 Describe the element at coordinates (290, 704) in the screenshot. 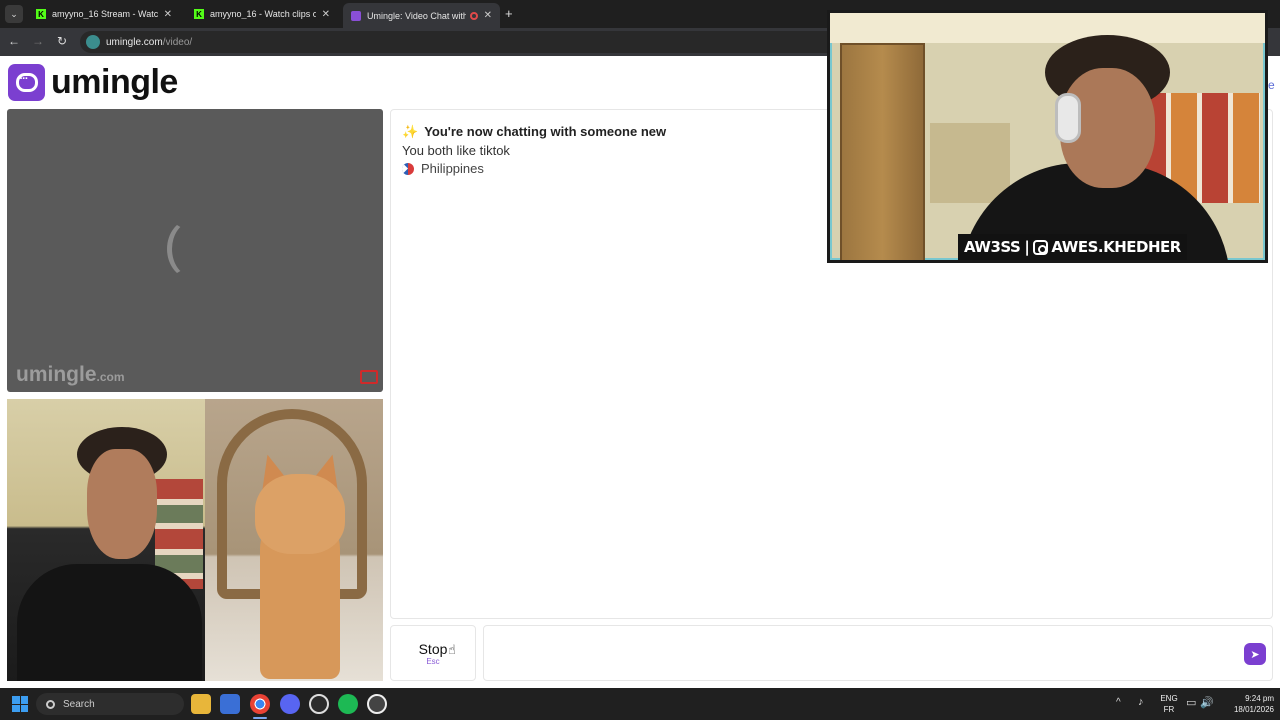

I see `discord-icon` at that location.